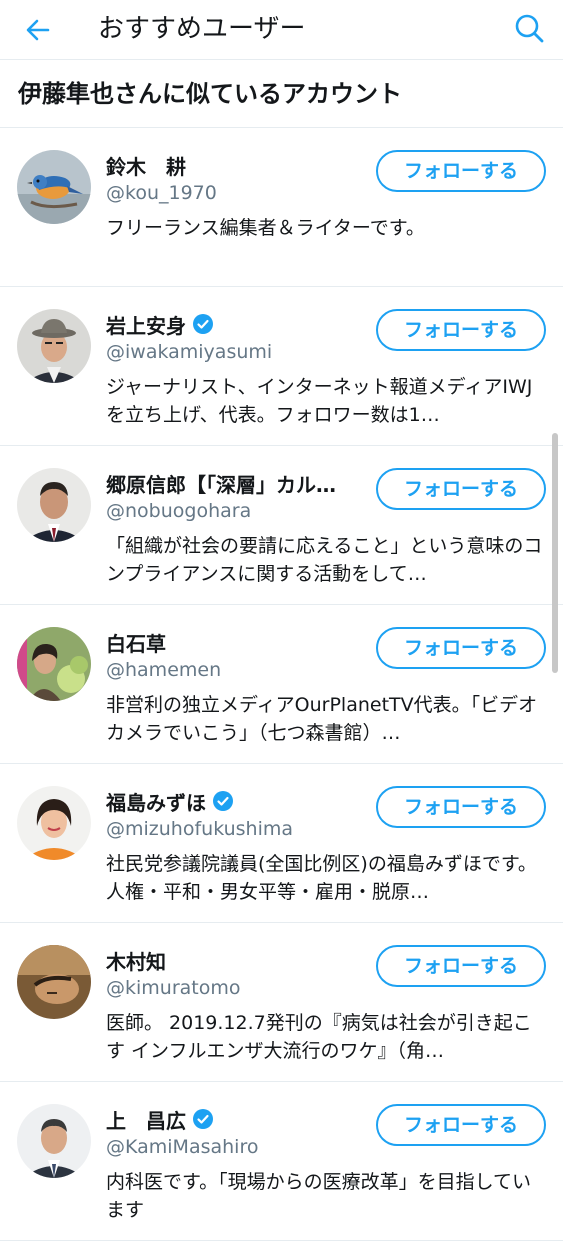 The width and height of the screenshot is (563, 1241). Describe the element at coordinates (173, 988) in the screenshot. I see `user-handle: @kimuratomo` at that location.